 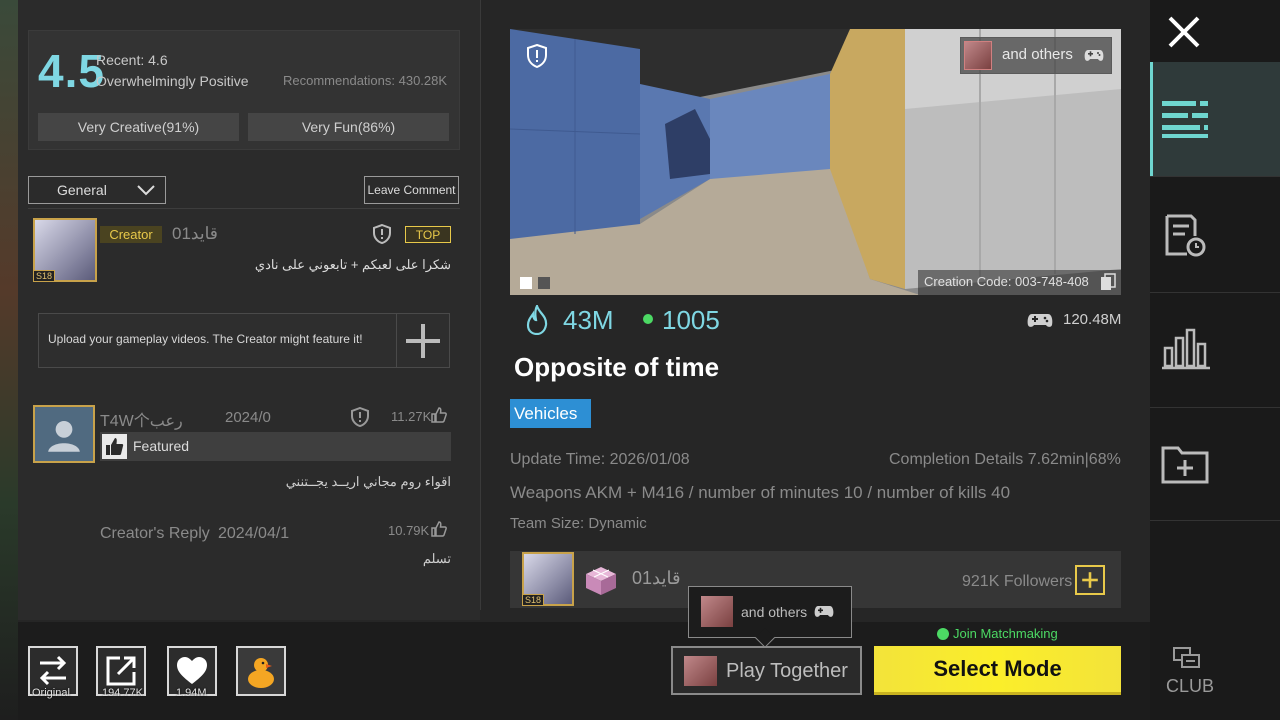 What do you see at coordinates (365, 80) in the screenshot?
I see `recommendations-count: Recommendations: 430.28K` at bounding box center [365, 80].